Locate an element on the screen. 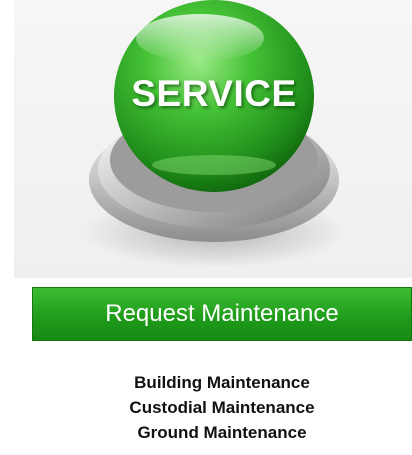 The width and height of the screenshot is (412, 455). list-item-custodial-maintenance: Custodial Maintenance is located at coordinates (222, 407).